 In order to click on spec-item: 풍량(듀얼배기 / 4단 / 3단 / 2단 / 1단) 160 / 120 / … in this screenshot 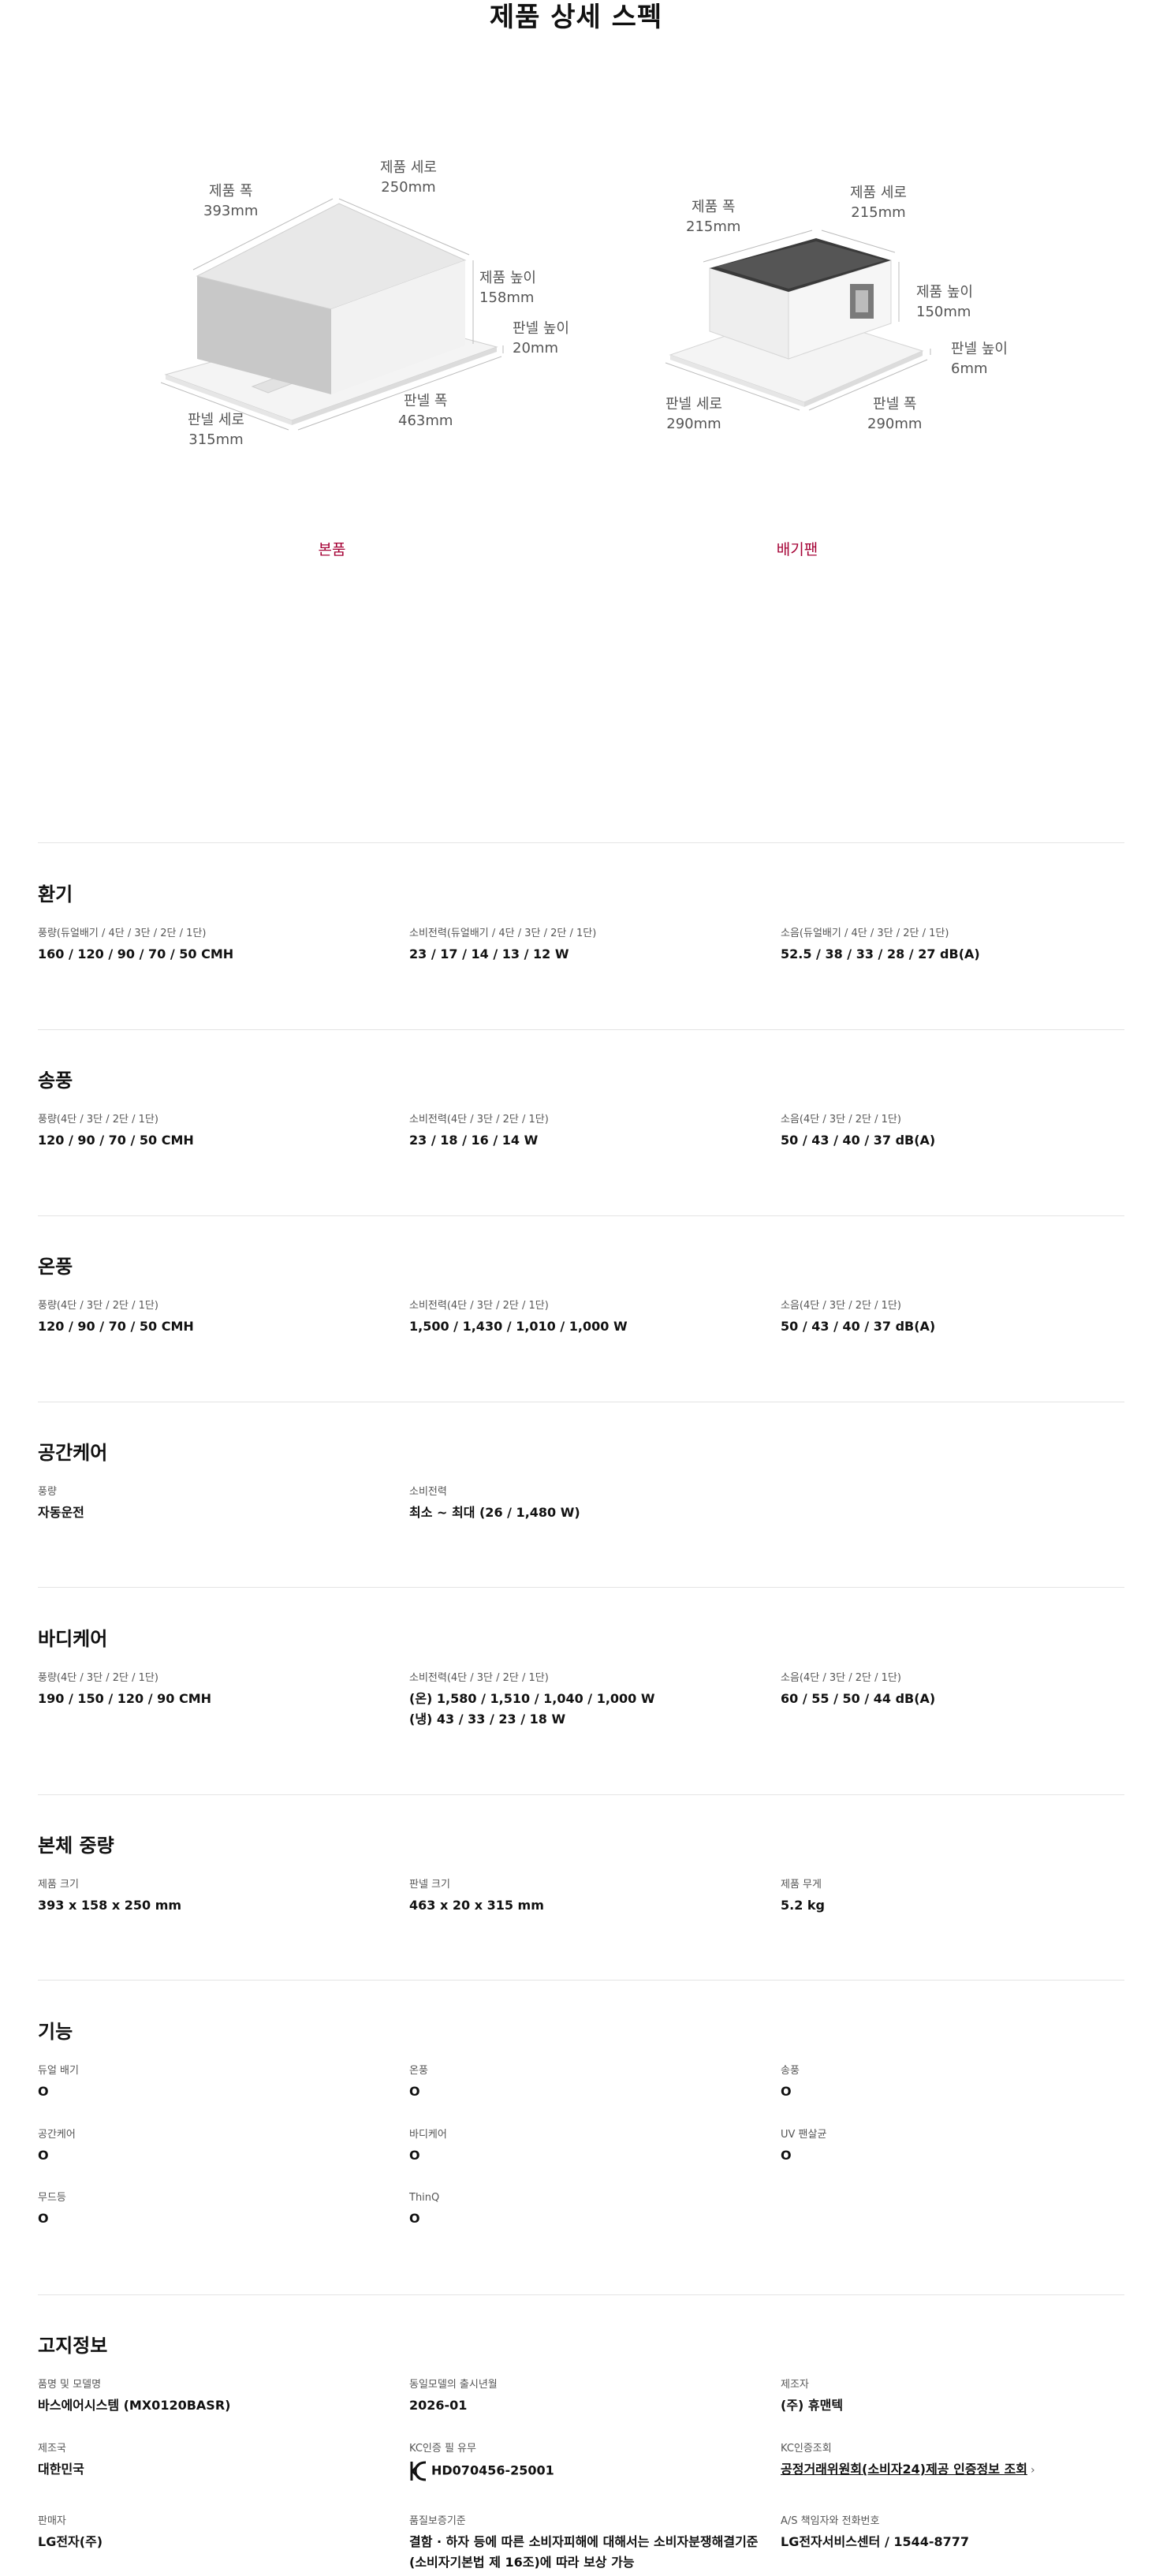, I will do `click(136, 944)`.